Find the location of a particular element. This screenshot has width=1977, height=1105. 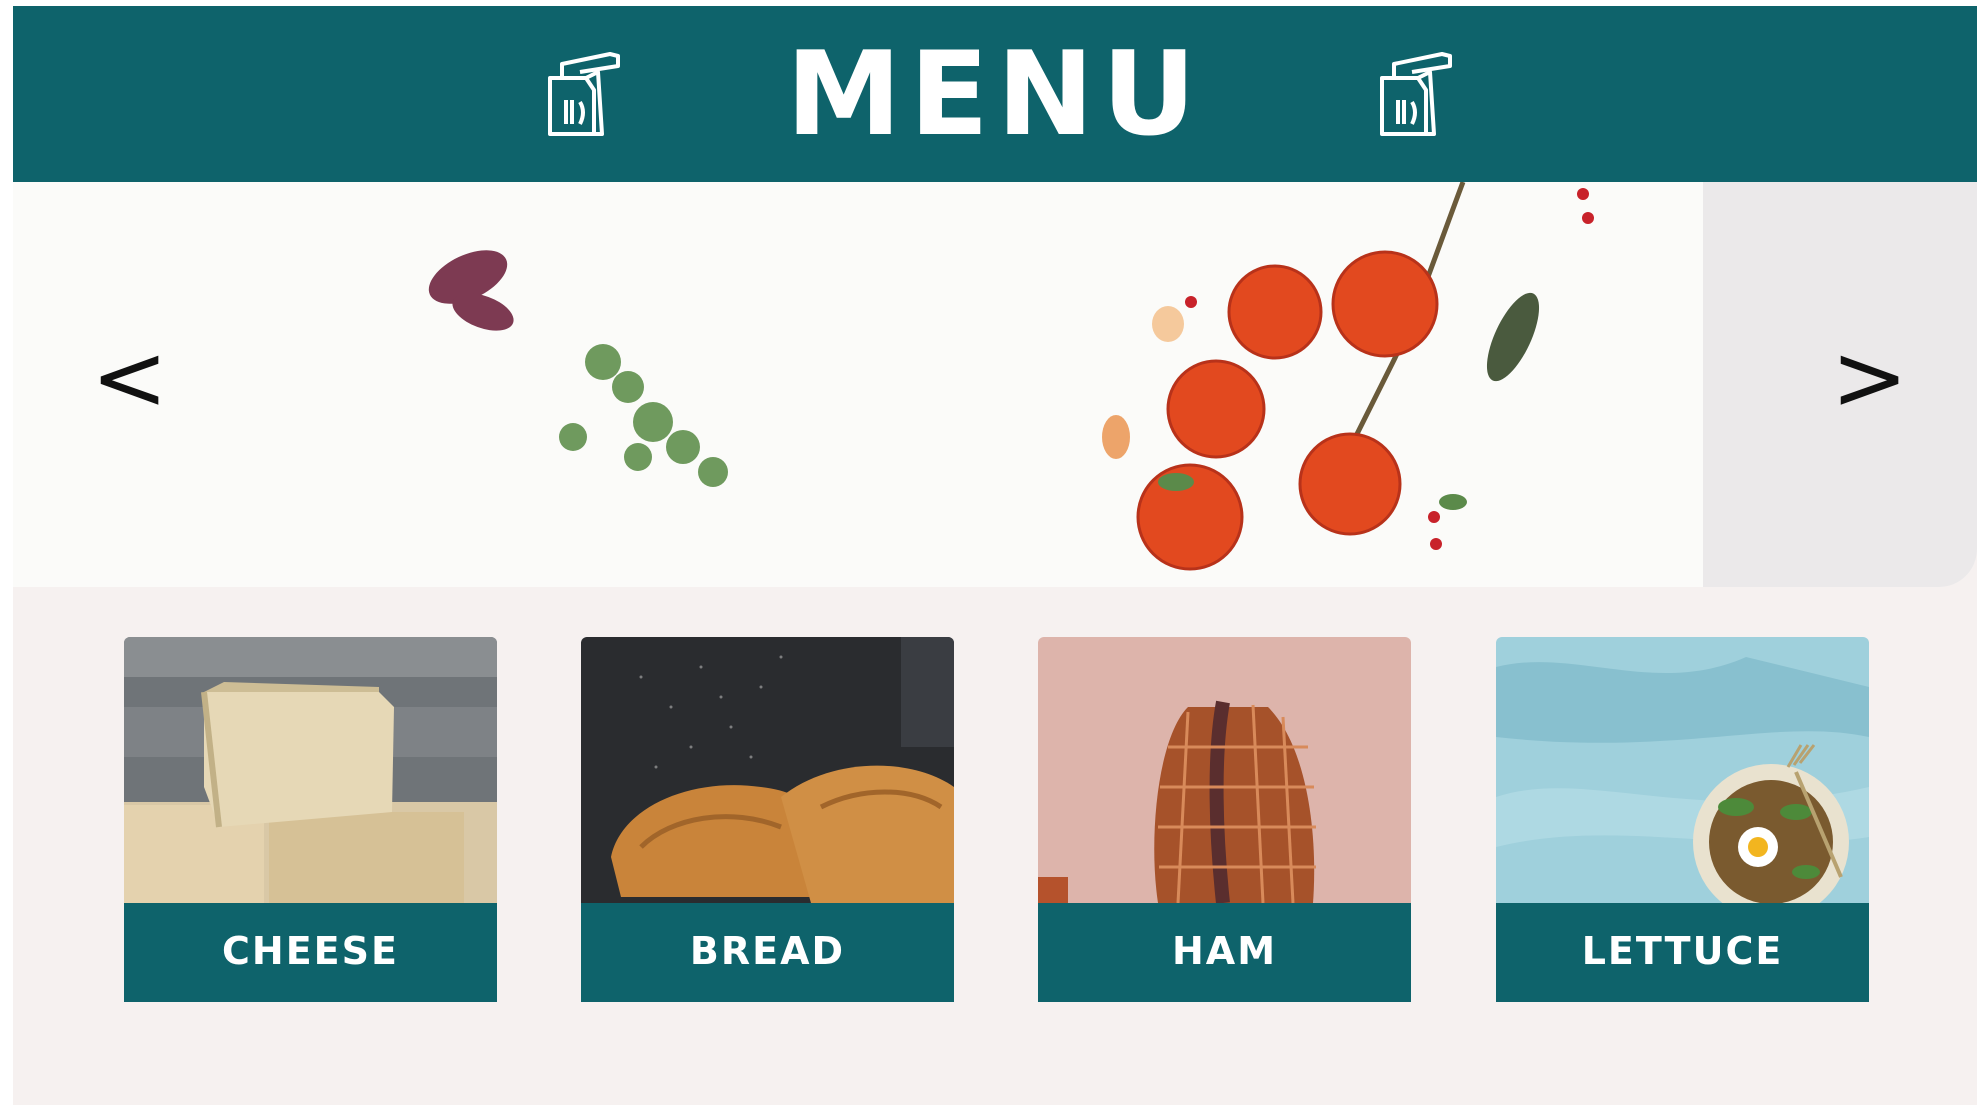

carousel-next-button: > is located at coordinates (1869, 378).